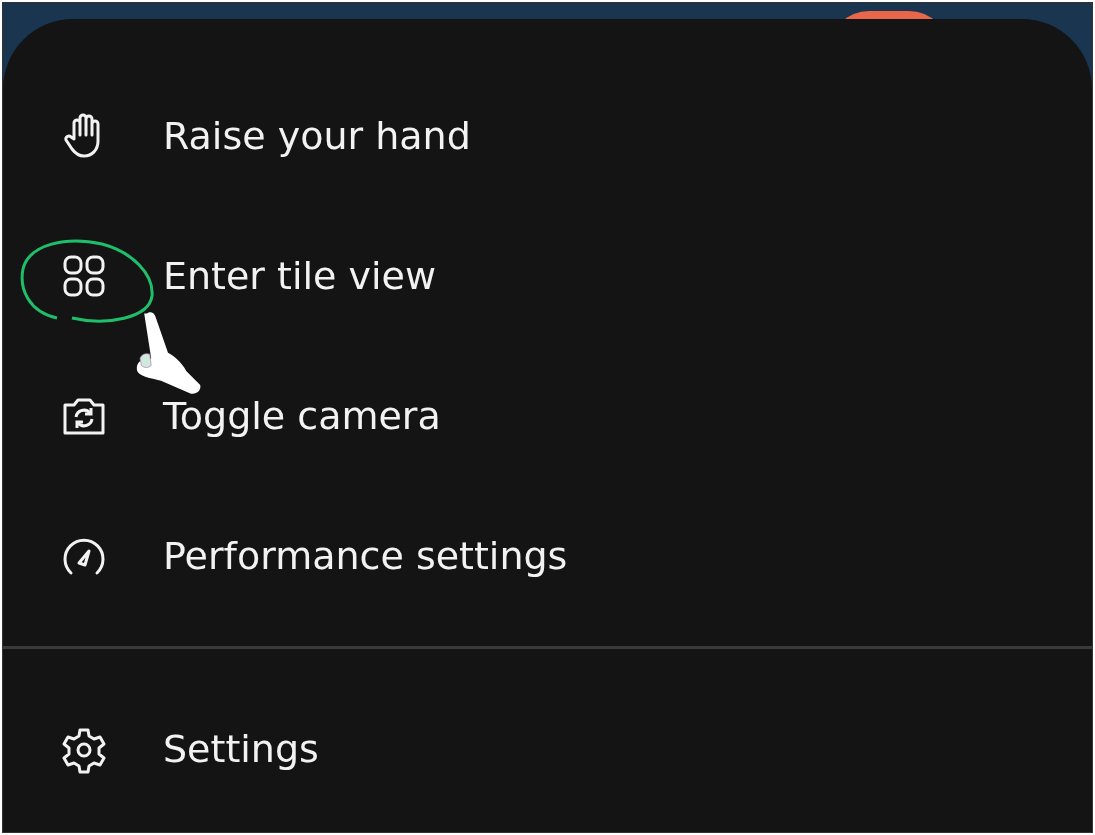 The width and height of the screenshot is (1095, 835). What do you see at coordinates (317, 136) in the screenshot?
I see `menu-item-label: Raise your hand` at bounding box center [317, 136].